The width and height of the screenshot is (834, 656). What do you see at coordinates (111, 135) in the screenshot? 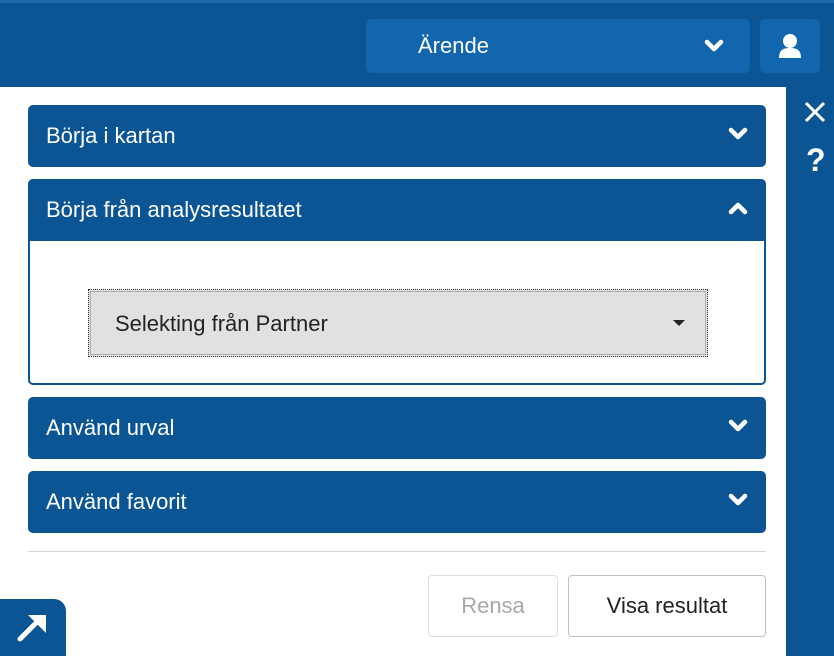
I see `accordion-label: Börja i kartan` at bounding box center [111, 135].